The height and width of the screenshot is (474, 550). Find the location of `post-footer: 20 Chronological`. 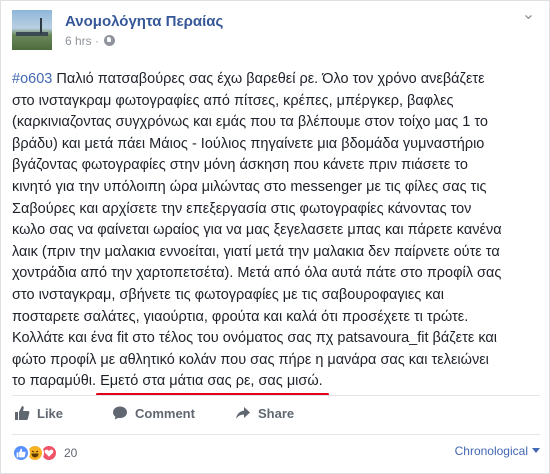

post-footer: 20 Chronological is located at coordinates (276, 453).